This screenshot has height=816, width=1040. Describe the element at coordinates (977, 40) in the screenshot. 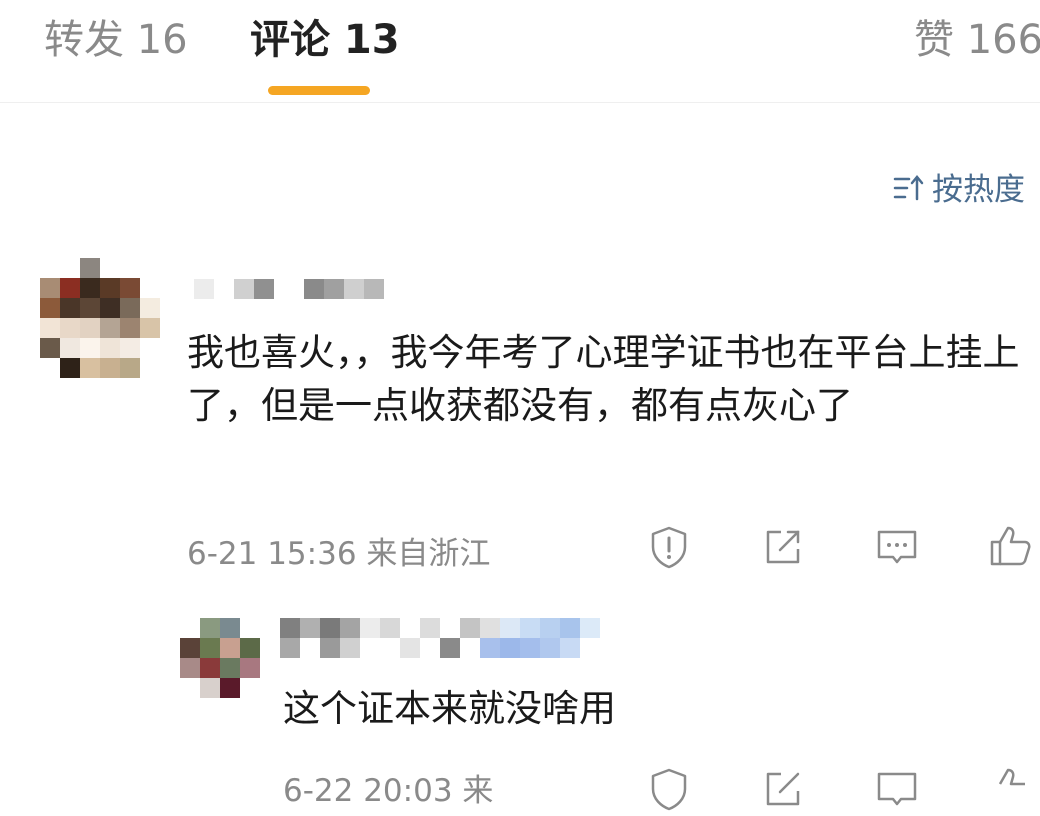

I see `tab-likes: 赞 166` at that location.